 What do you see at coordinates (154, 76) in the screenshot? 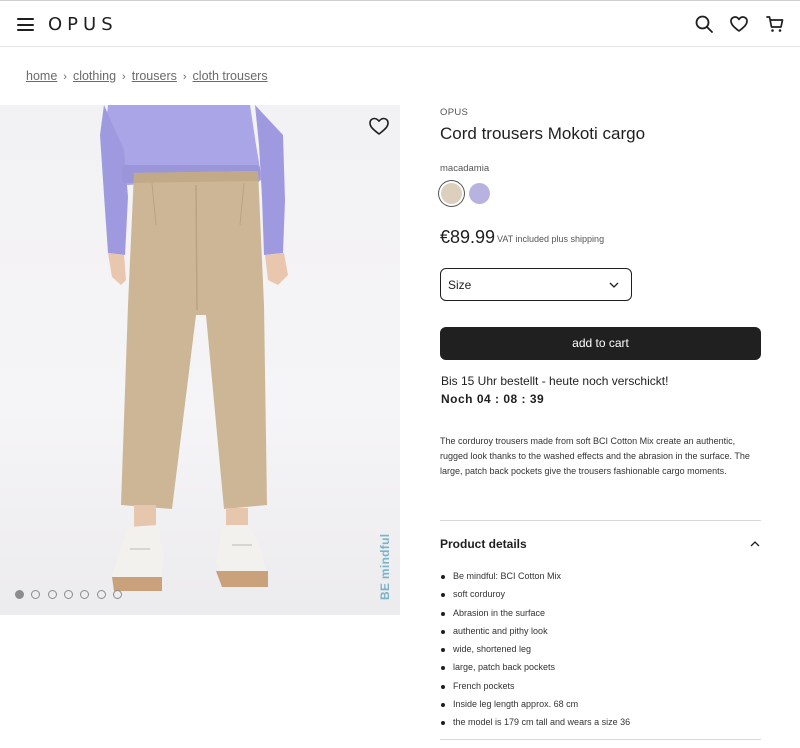
I see `breadcrumb-trousers: trousers` at bounding box center [154, 76].